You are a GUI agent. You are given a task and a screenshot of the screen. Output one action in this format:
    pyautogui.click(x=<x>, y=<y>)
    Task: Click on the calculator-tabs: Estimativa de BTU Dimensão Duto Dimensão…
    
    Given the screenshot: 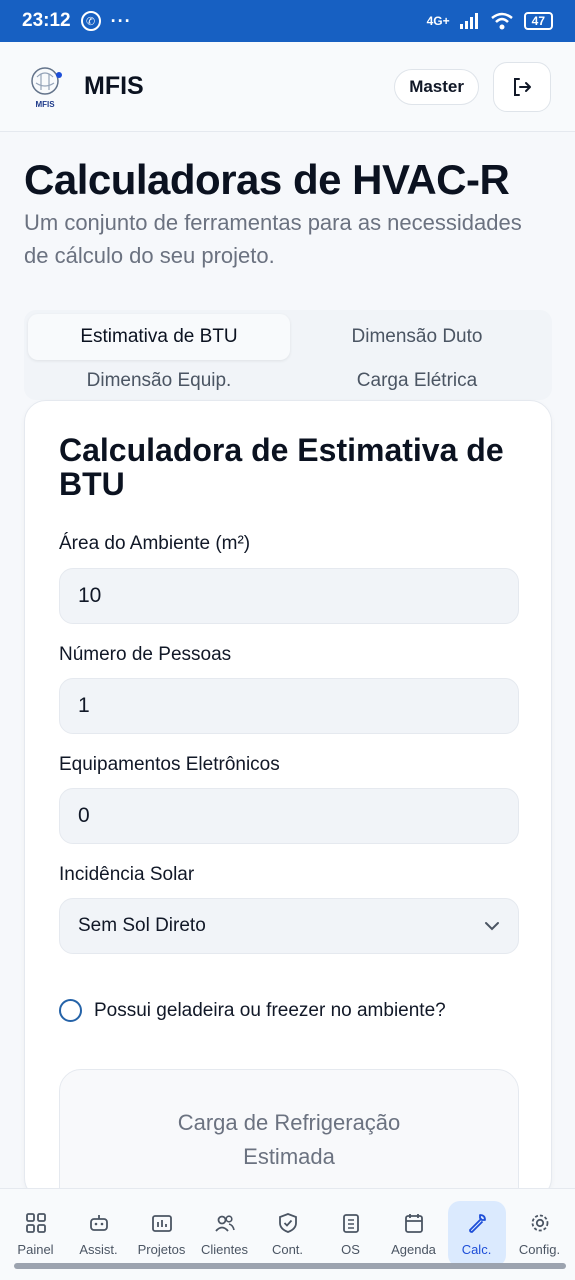 What is the action you would take?
    pyautogui.click(x=288, y=355)
    